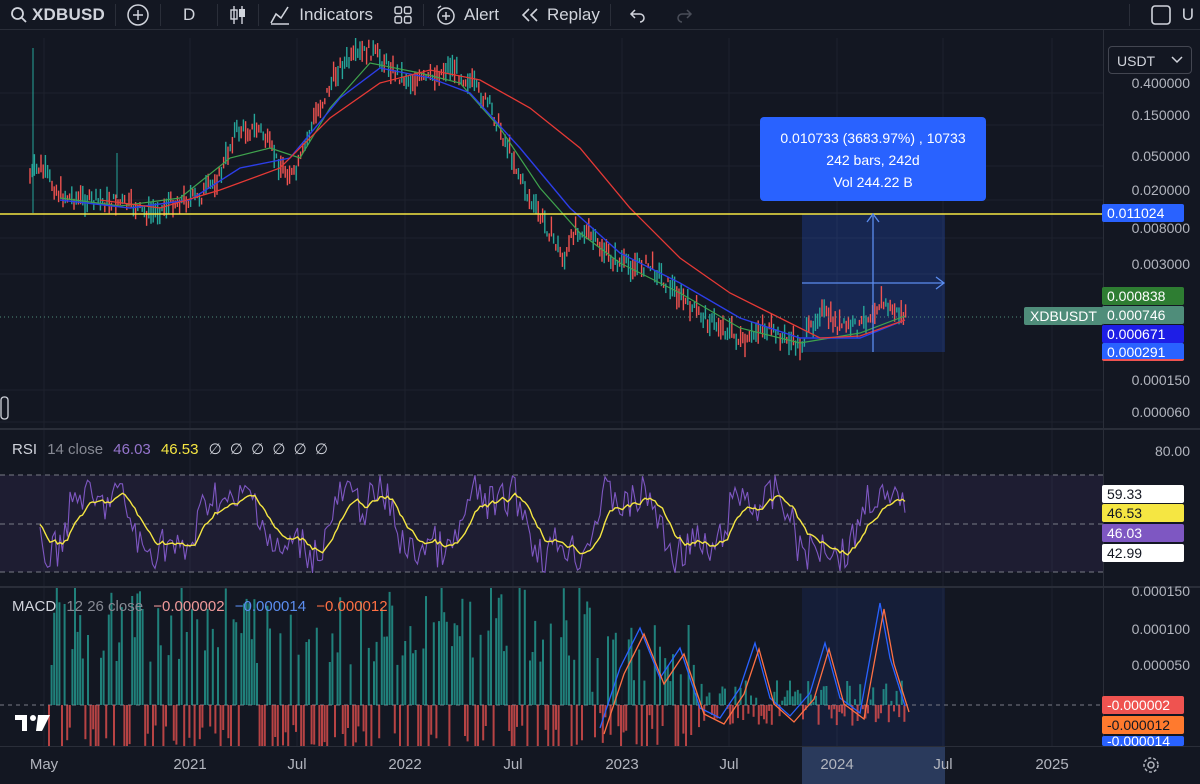 Image resolution: width=1200 pixels, height=784 pixels. What do you see at coordinates (321, 15) in the screenshot?
I see `indicators-button: Indicators` at bounding box center [321, 15].